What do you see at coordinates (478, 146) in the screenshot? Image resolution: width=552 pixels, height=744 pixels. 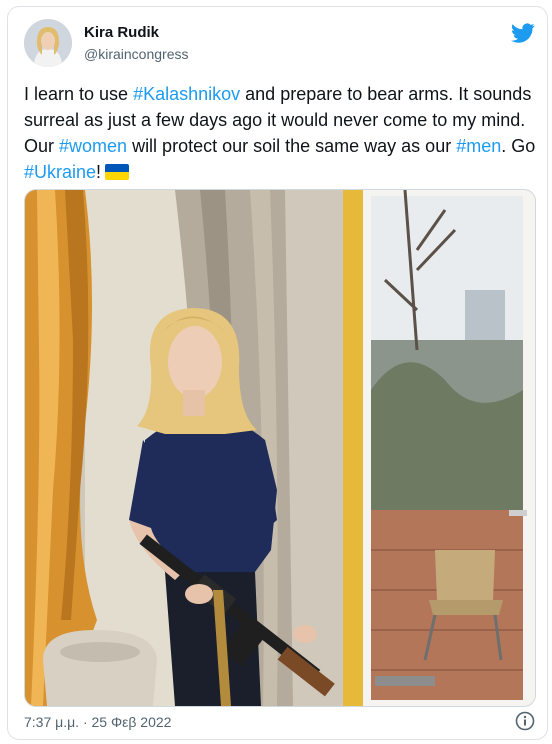 I see `hashtag-men: #men` at bounding box center [478, 146].